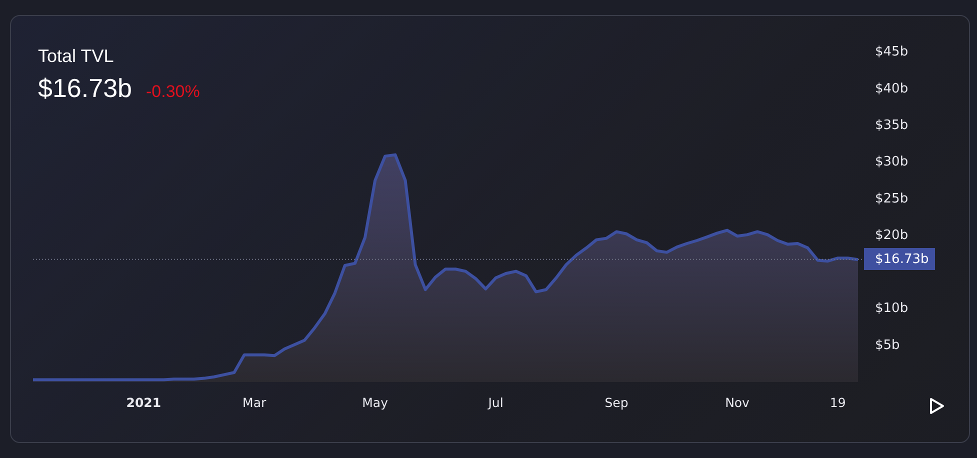 This screenshot has width=977, height=458. Describe the element at coordinates (887, 345) in the screenshot. I see `y-axis-label: $5b` at that location.